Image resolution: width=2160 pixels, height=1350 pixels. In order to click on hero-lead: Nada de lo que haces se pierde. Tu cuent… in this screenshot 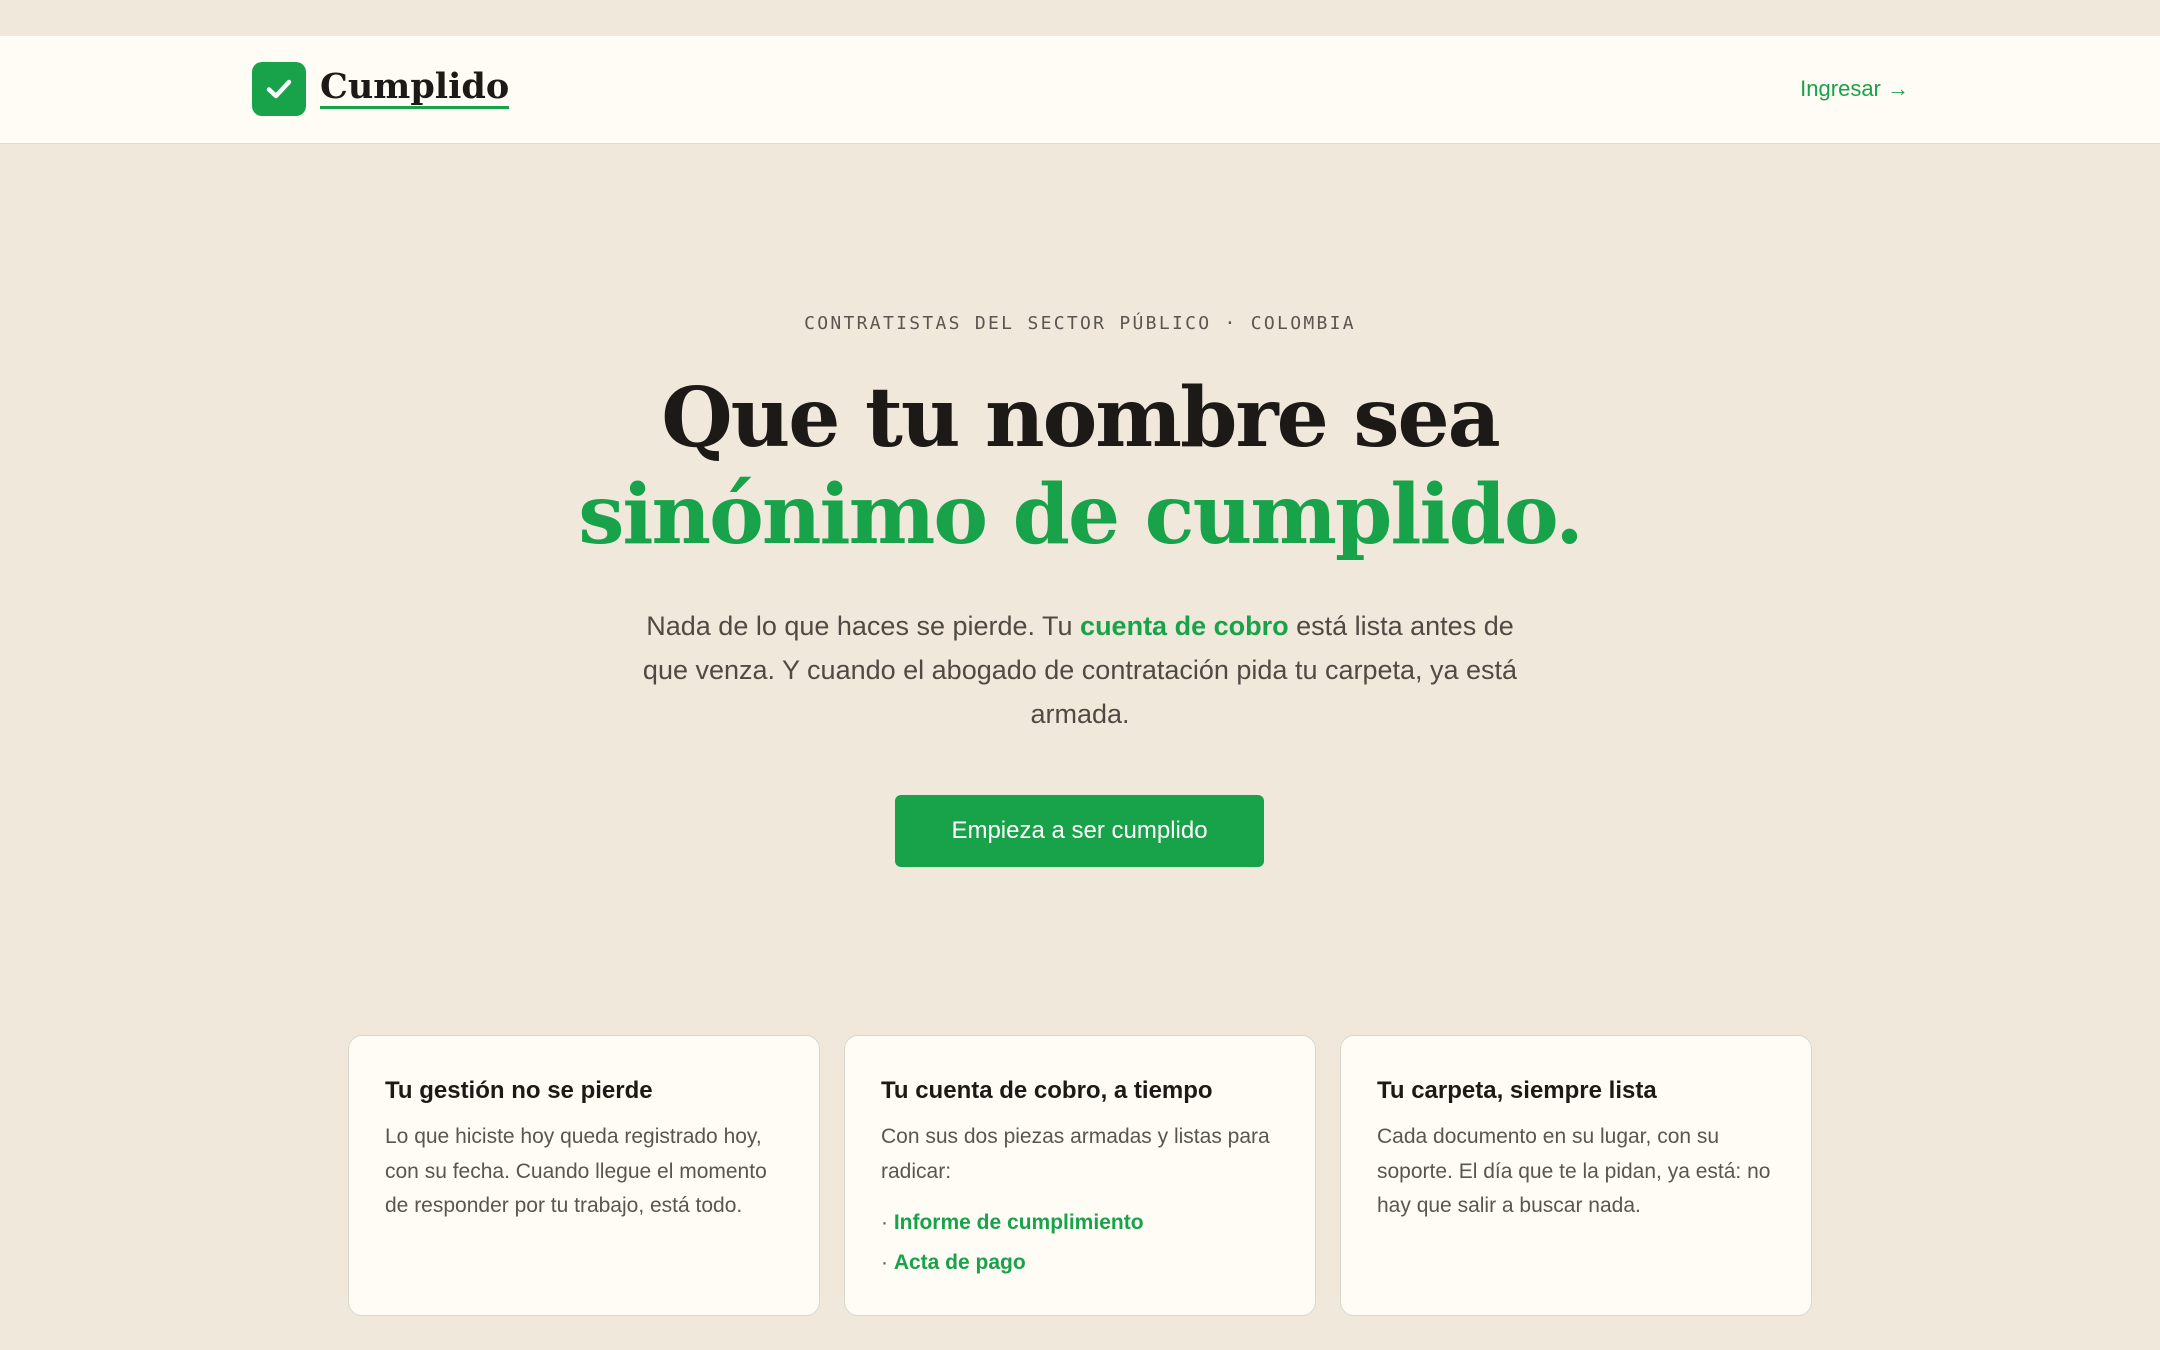, I will do `click(1080, 670)`.